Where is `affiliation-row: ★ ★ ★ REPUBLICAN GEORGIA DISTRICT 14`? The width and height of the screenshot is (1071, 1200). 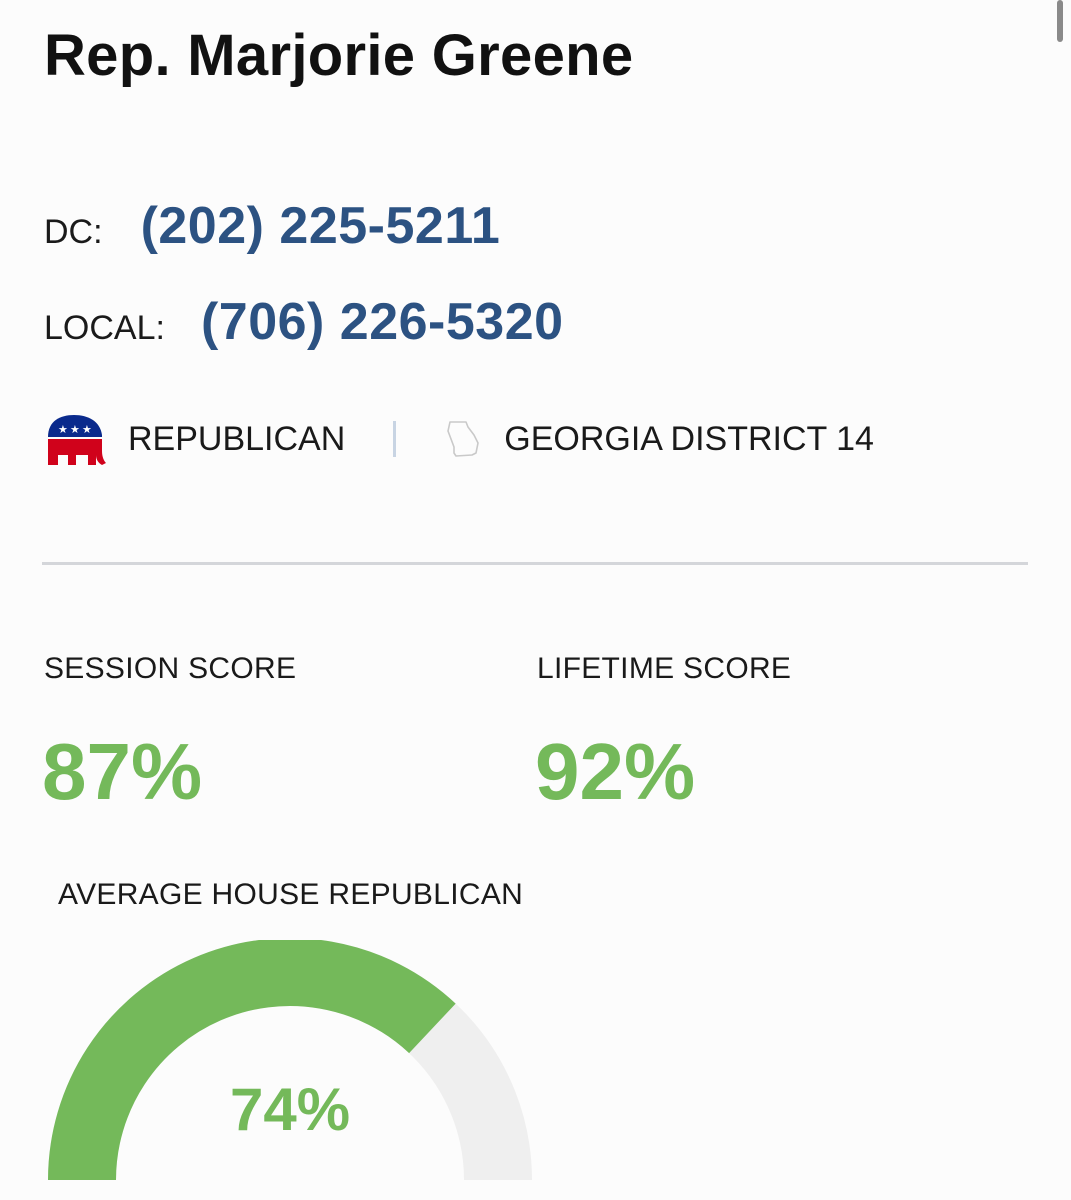
affiliation-row: ★ ★ ★ REPUBLICAN GEORGIA DISTRICT 14 is located at coordinates (459, 439).